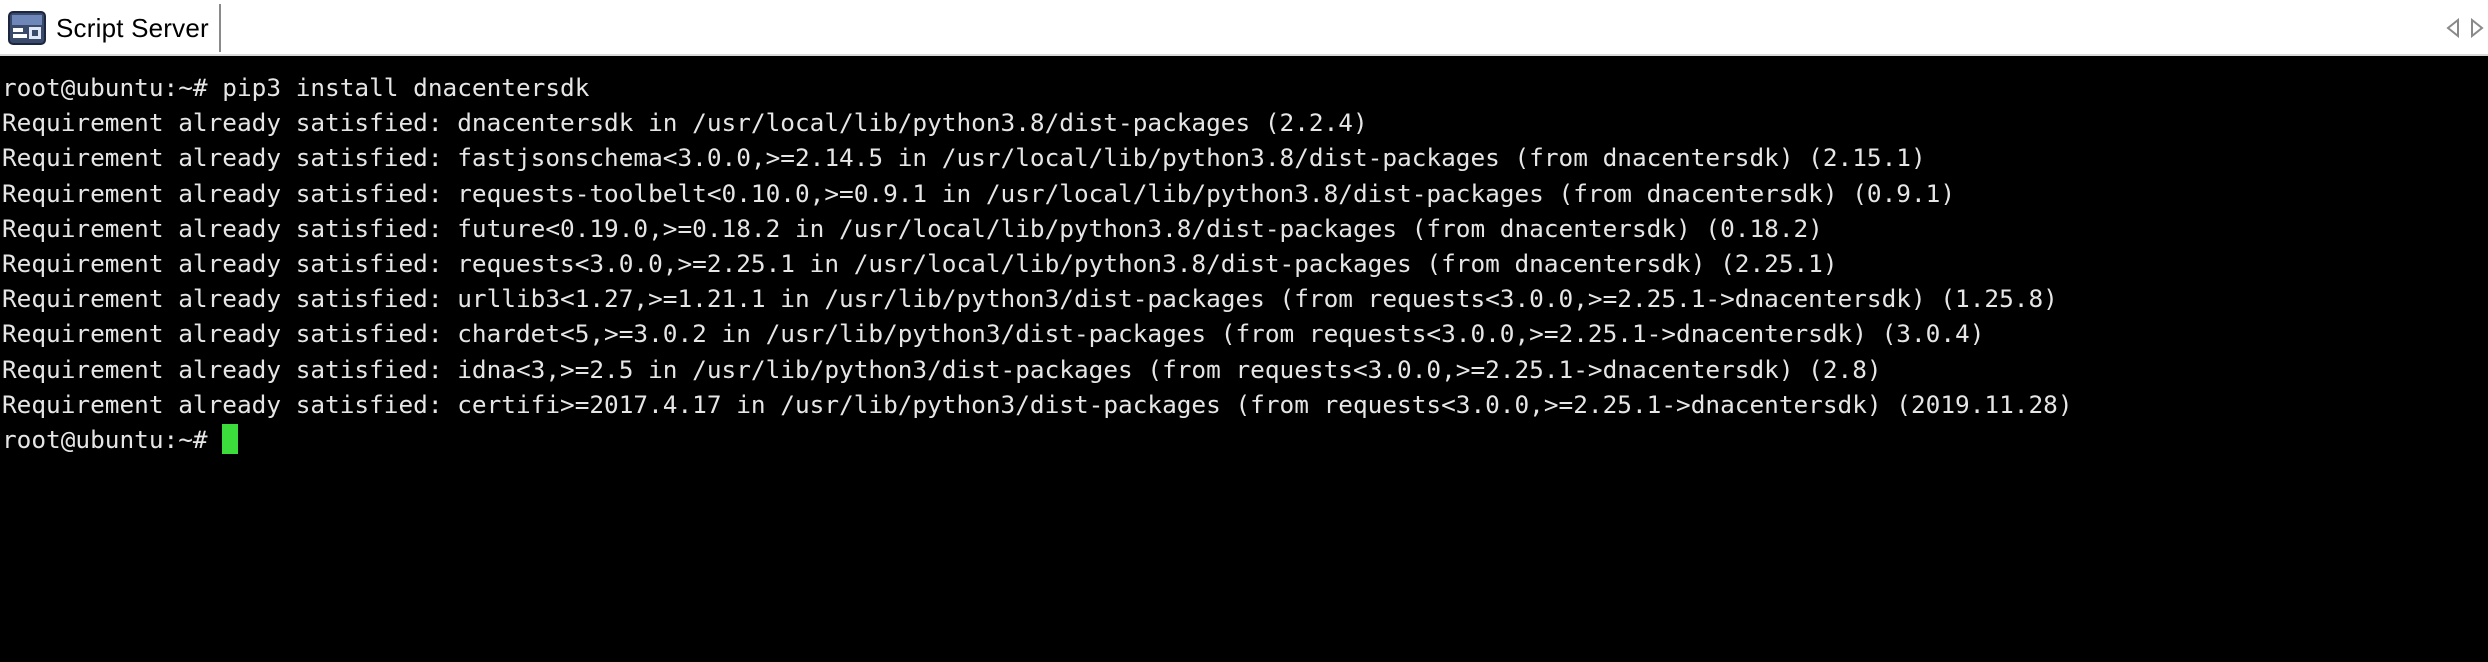 This screenshot has width=2488, height=662. Describe the element at coordinates (132, 27) in the screenshot. I see `tab-title: Script Server` at that location.